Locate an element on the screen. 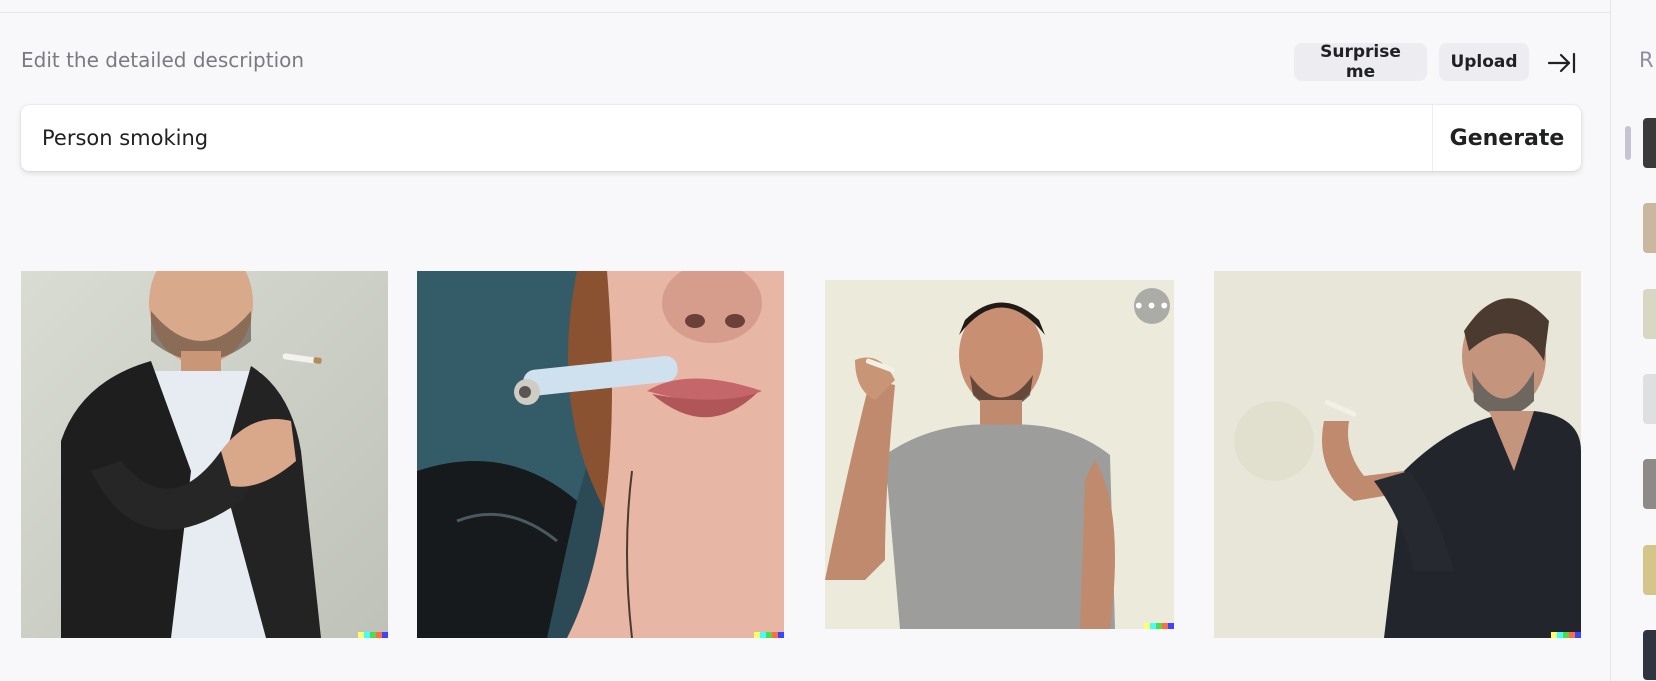 This screenshot has width=1656, height=681. prompt-input is located at coordinates (726, 138).